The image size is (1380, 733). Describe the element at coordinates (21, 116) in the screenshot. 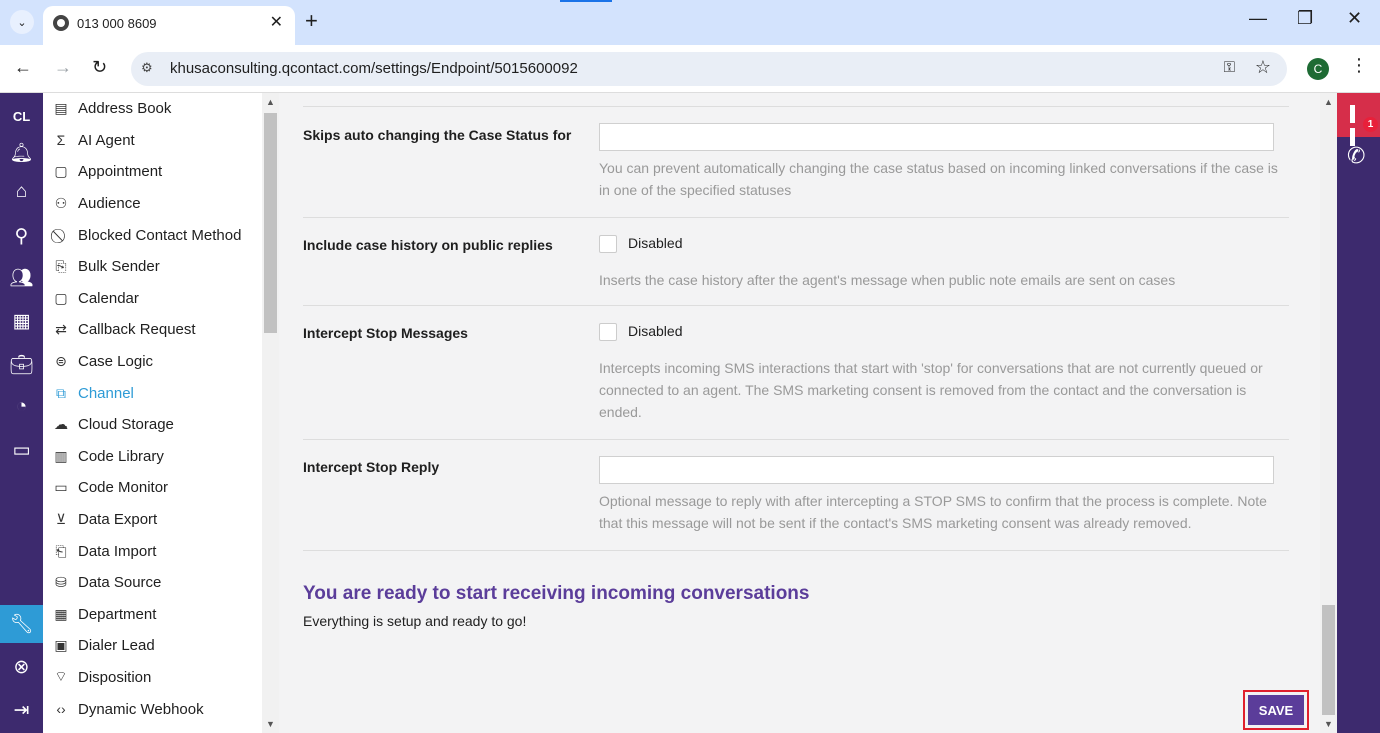

I see `org-initials: CL` at that location.